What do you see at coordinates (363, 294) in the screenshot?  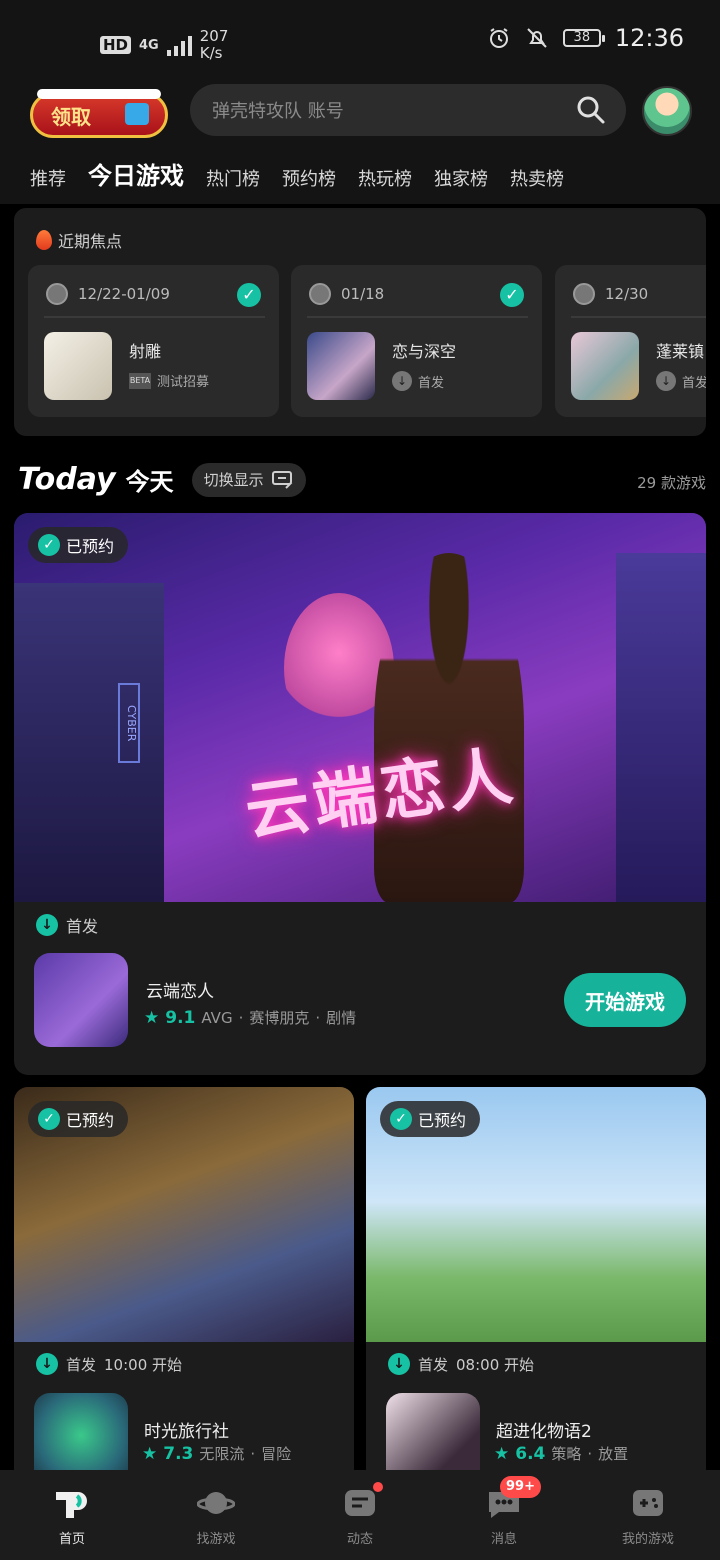 I see `focus-date-text: 01/18` at bounding box center [363, 294].